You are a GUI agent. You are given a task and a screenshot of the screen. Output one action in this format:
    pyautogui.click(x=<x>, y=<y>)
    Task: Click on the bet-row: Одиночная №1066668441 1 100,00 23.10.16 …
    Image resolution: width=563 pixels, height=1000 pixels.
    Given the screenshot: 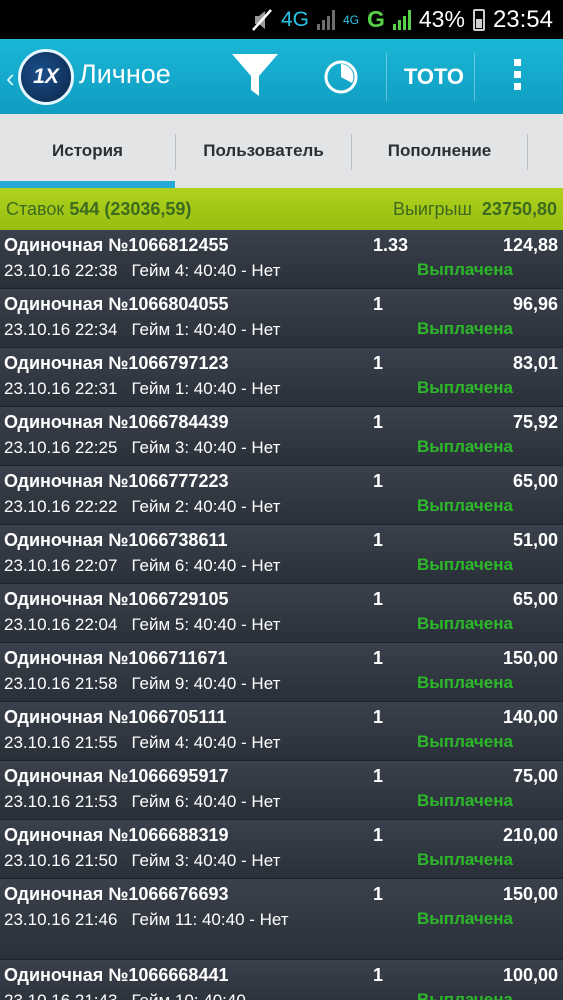 What is the action you would take?
    pyautogui.click(x=281, y=980)
    